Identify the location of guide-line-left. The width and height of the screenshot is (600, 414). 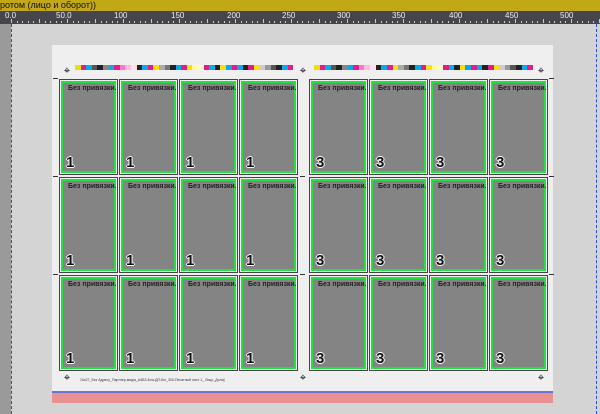
(11, 219).